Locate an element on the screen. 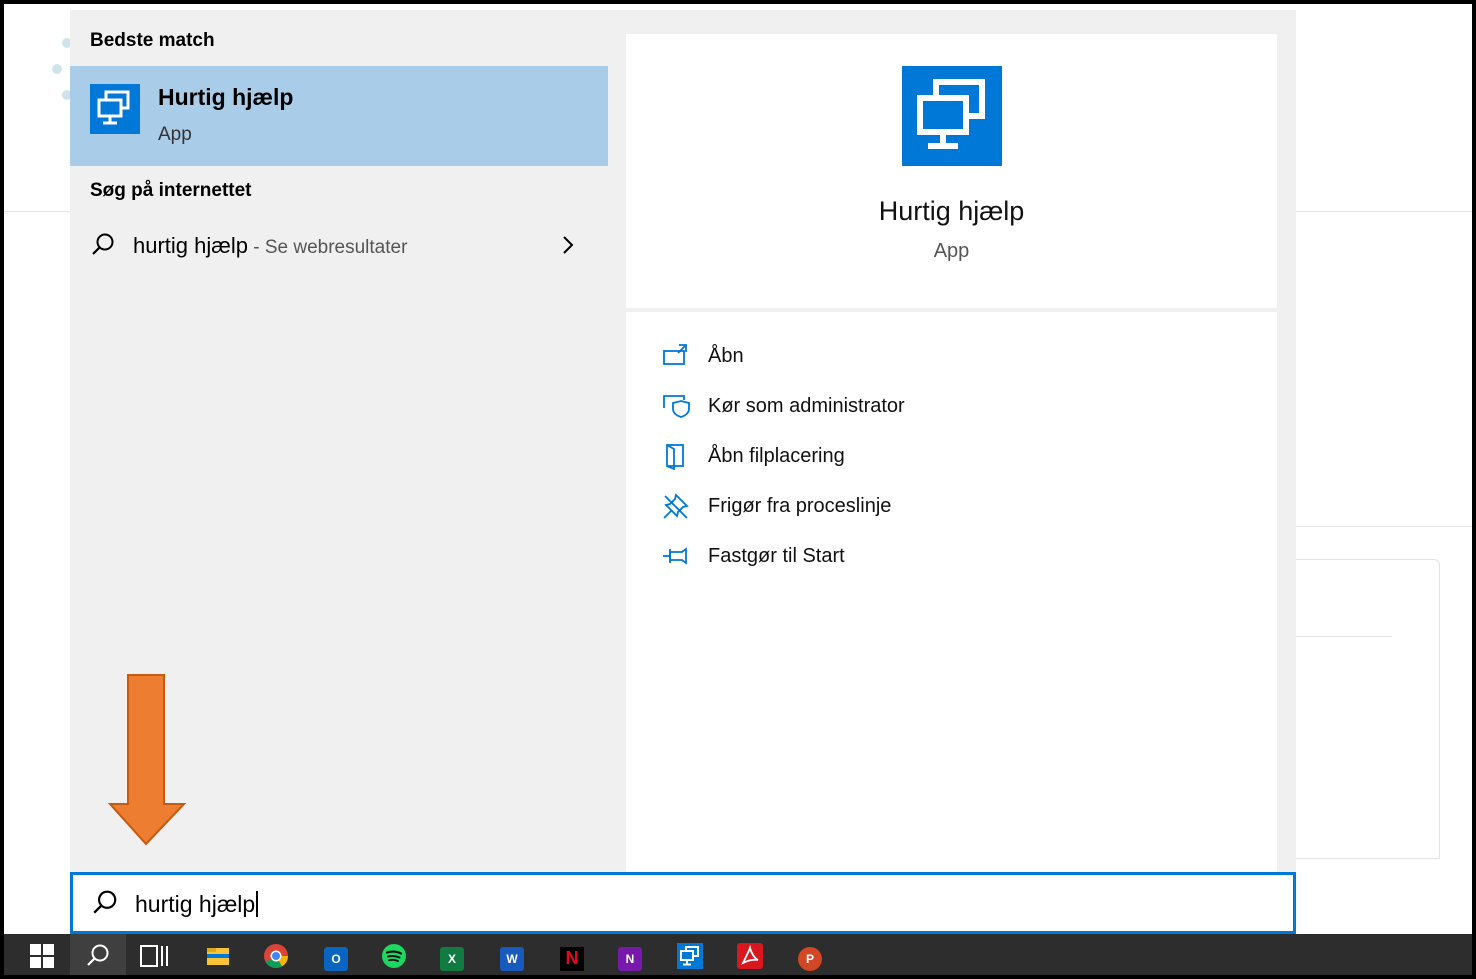  web-search-heading: Søg på internettet is located at coordinates (171, 190).